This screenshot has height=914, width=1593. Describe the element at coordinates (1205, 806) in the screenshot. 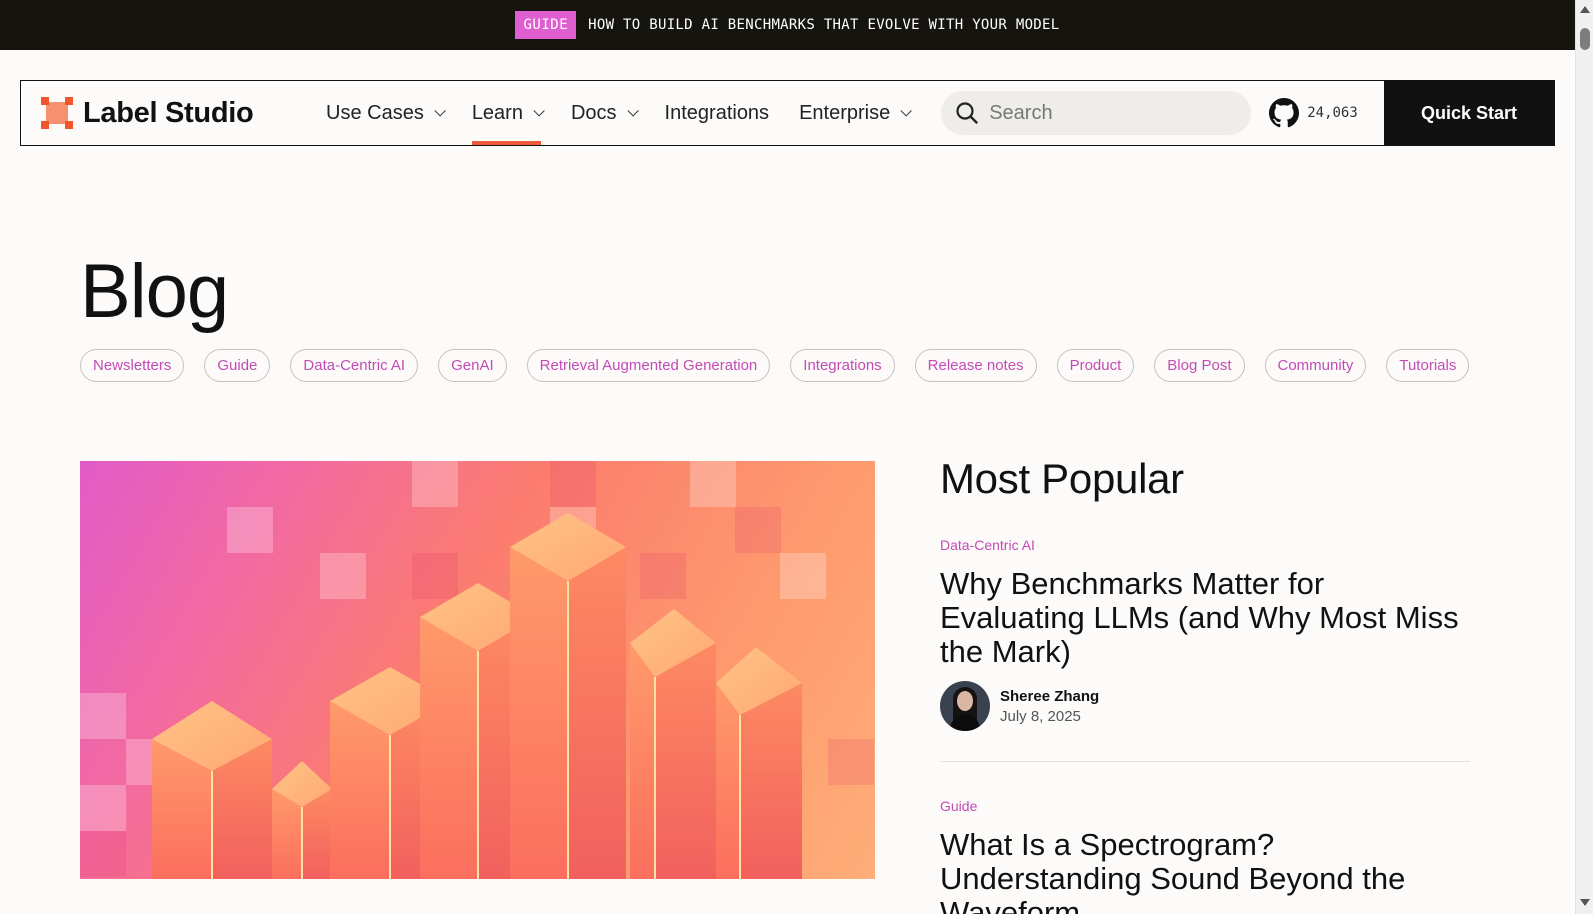

I see `post-category: Guide` at that location.